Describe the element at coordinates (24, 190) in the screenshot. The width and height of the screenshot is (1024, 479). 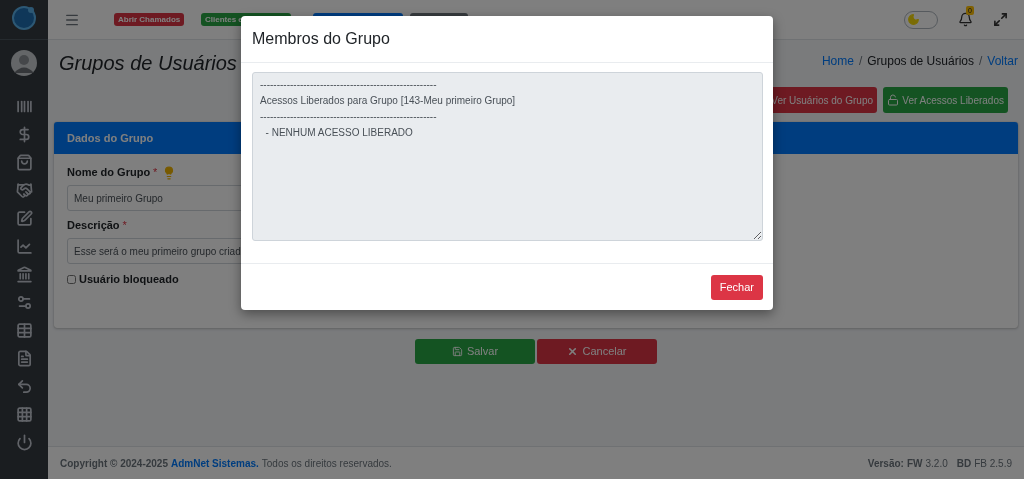
I see `handshake-icon` at that location.